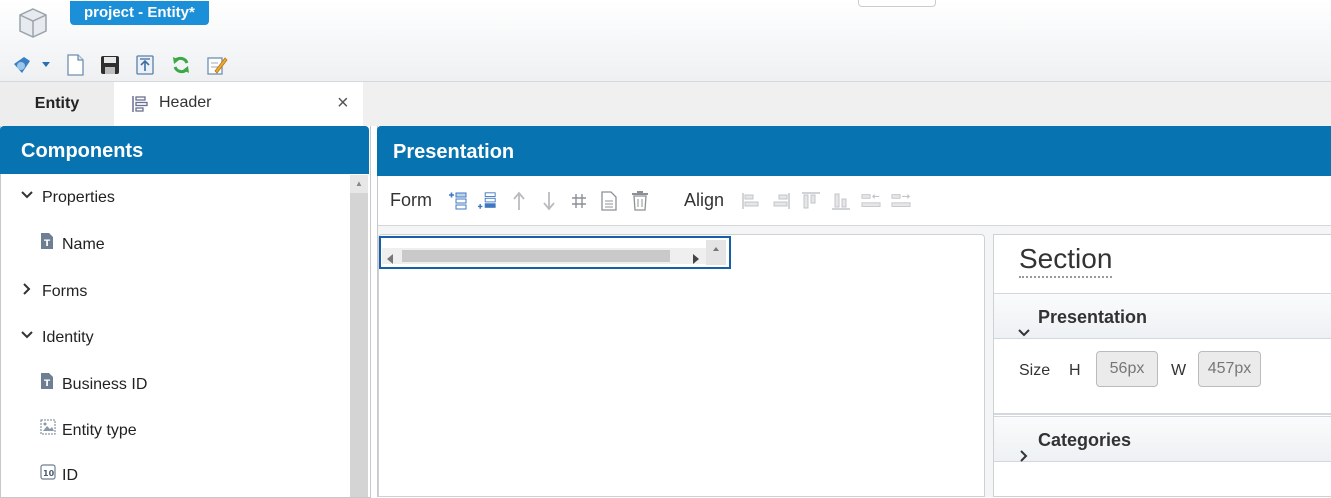 Image resolution: width=1331 pixels, height=498 pixels. Describe the element at coordinates (70, 475) in the screenshot. I see `tree-item-label: ID` at that location.